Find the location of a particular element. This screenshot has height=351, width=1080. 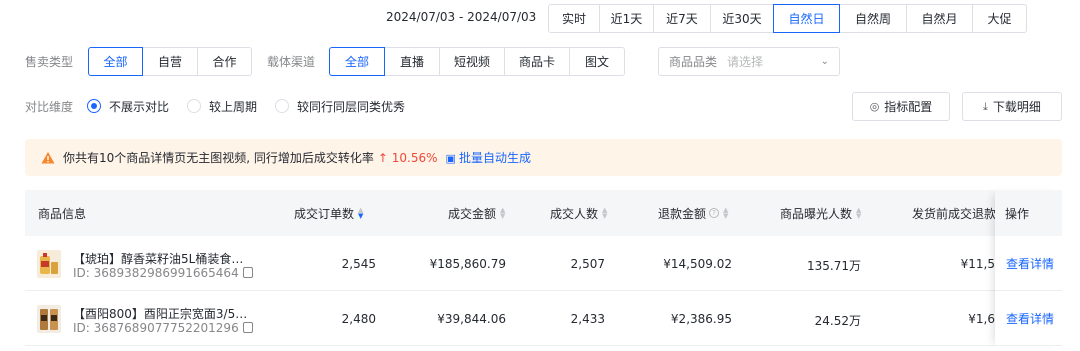

channel-image-text: 图文 is located at coordinates (597, 61).